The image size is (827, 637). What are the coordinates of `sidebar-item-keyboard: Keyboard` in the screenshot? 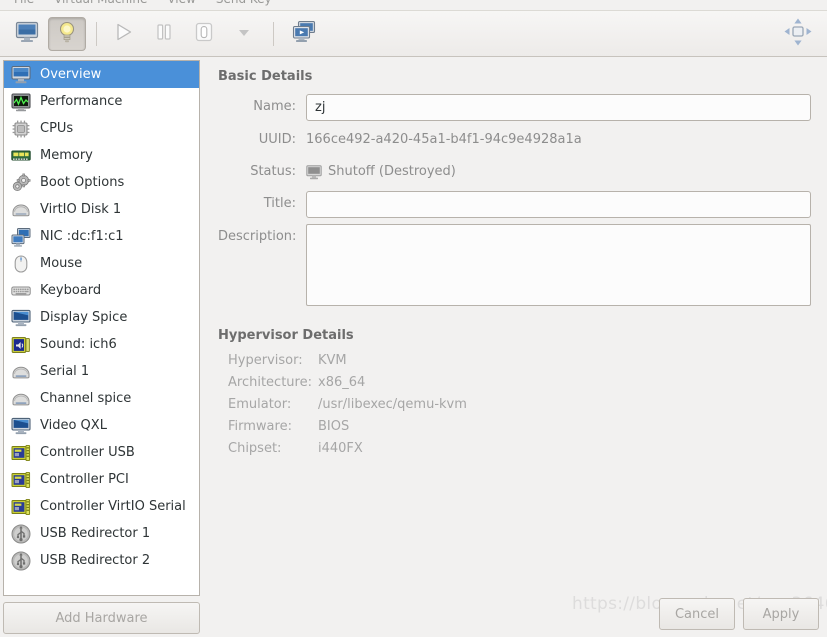 It's located at (101, 290).